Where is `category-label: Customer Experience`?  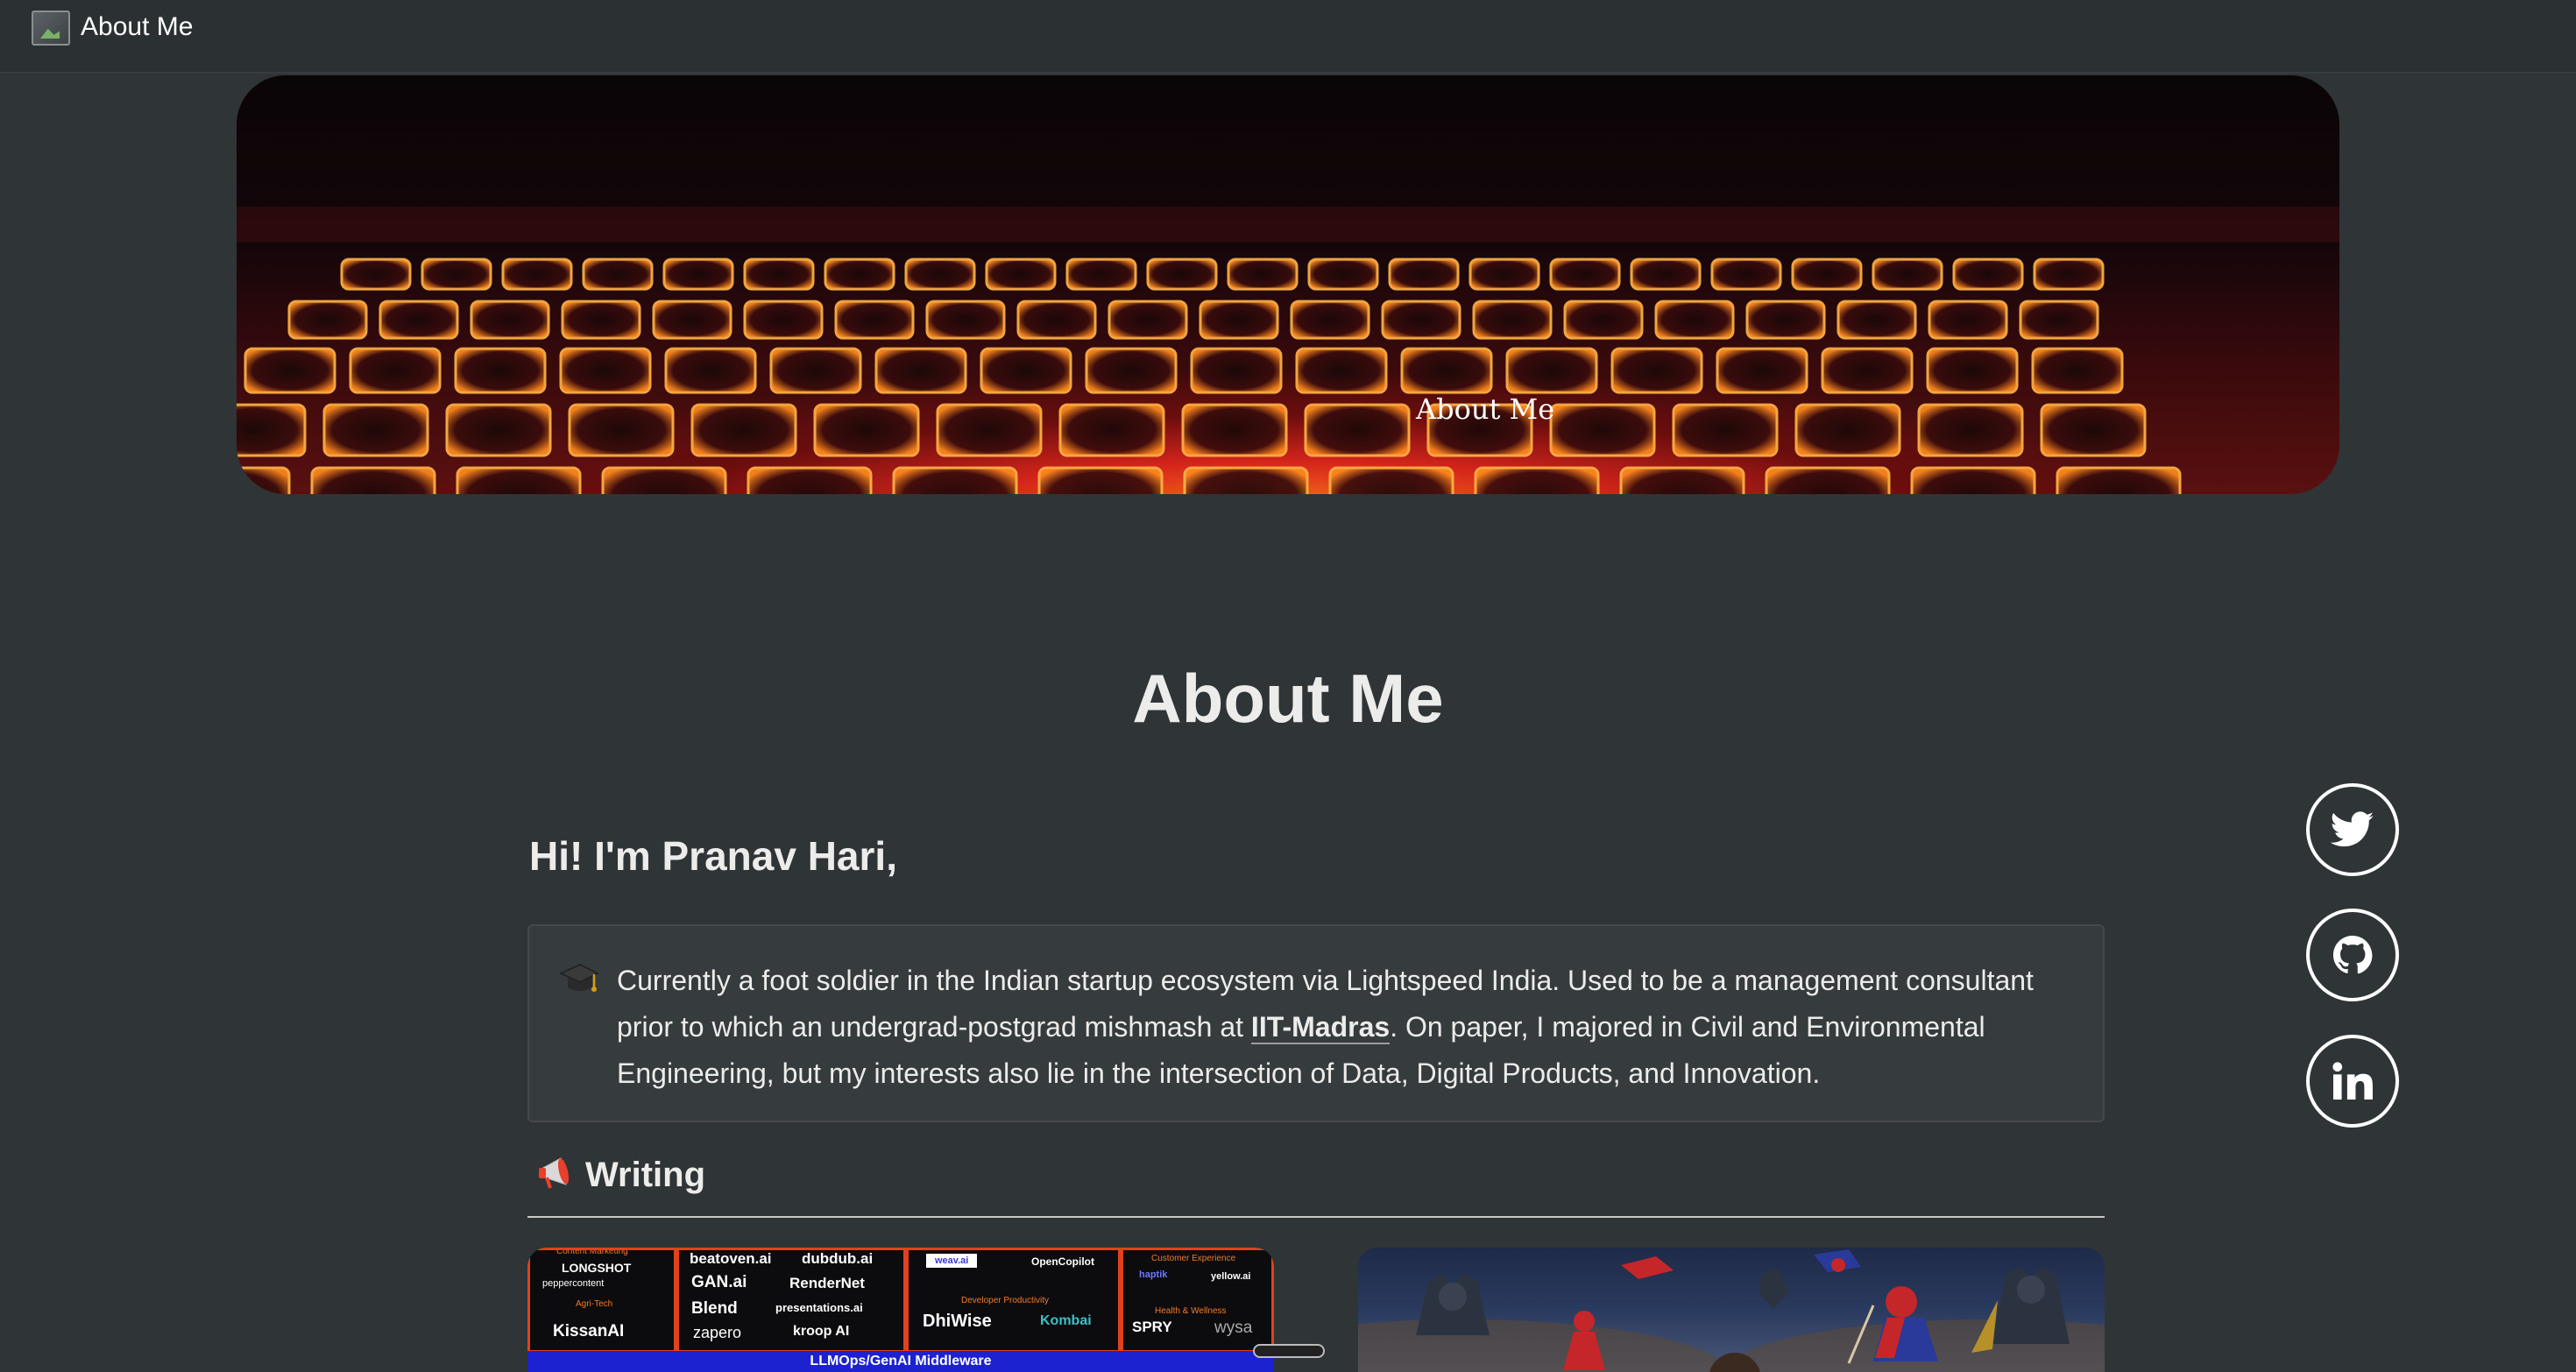 category-label: Customer Experience is located at coordinates (1193, 1259).